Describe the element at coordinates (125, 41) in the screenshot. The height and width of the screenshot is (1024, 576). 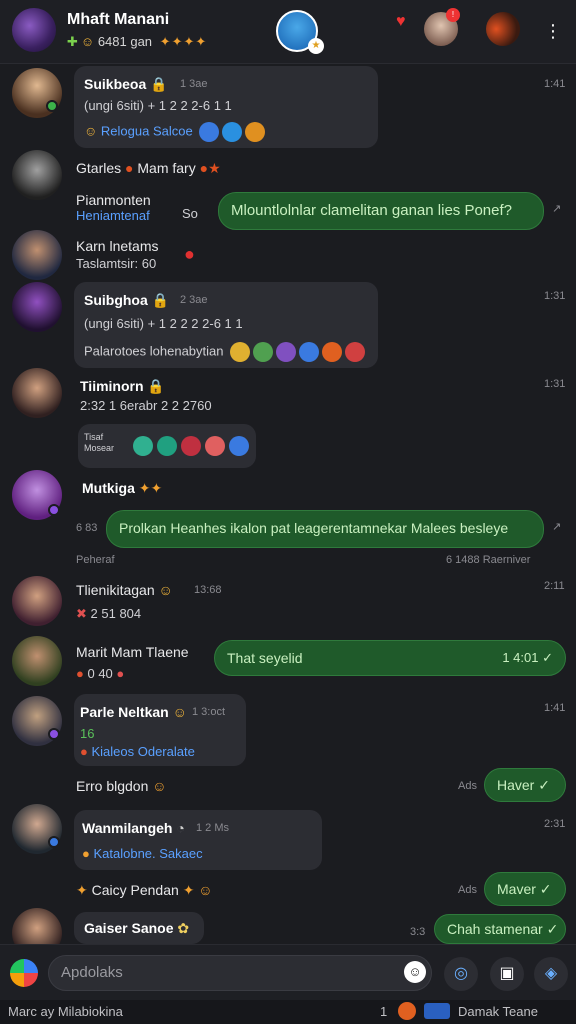
I see `member-count: 6481 gan` at that location.